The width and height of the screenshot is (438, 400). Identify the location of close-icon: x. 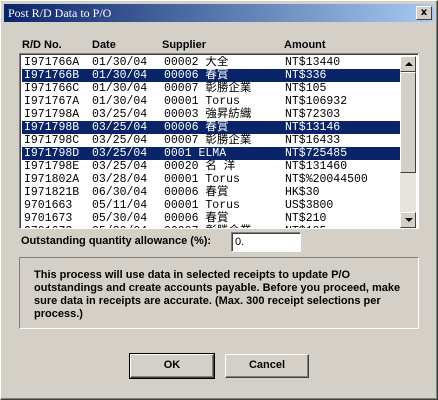
(424, 12).